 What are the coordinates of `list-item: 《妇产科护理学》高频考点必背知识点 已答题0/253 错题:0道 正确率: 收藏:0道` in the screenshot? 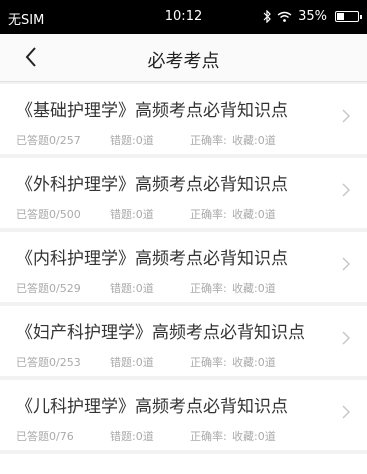 It's located at (183, 341).